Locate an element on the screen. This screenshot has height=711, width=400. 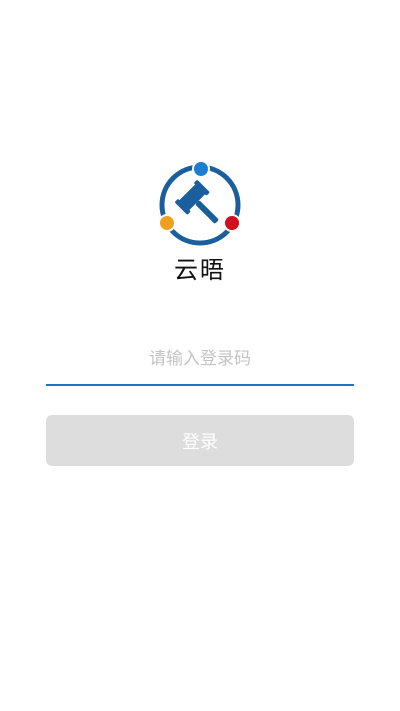
gavel-icon is located at coordinates (199, 203).